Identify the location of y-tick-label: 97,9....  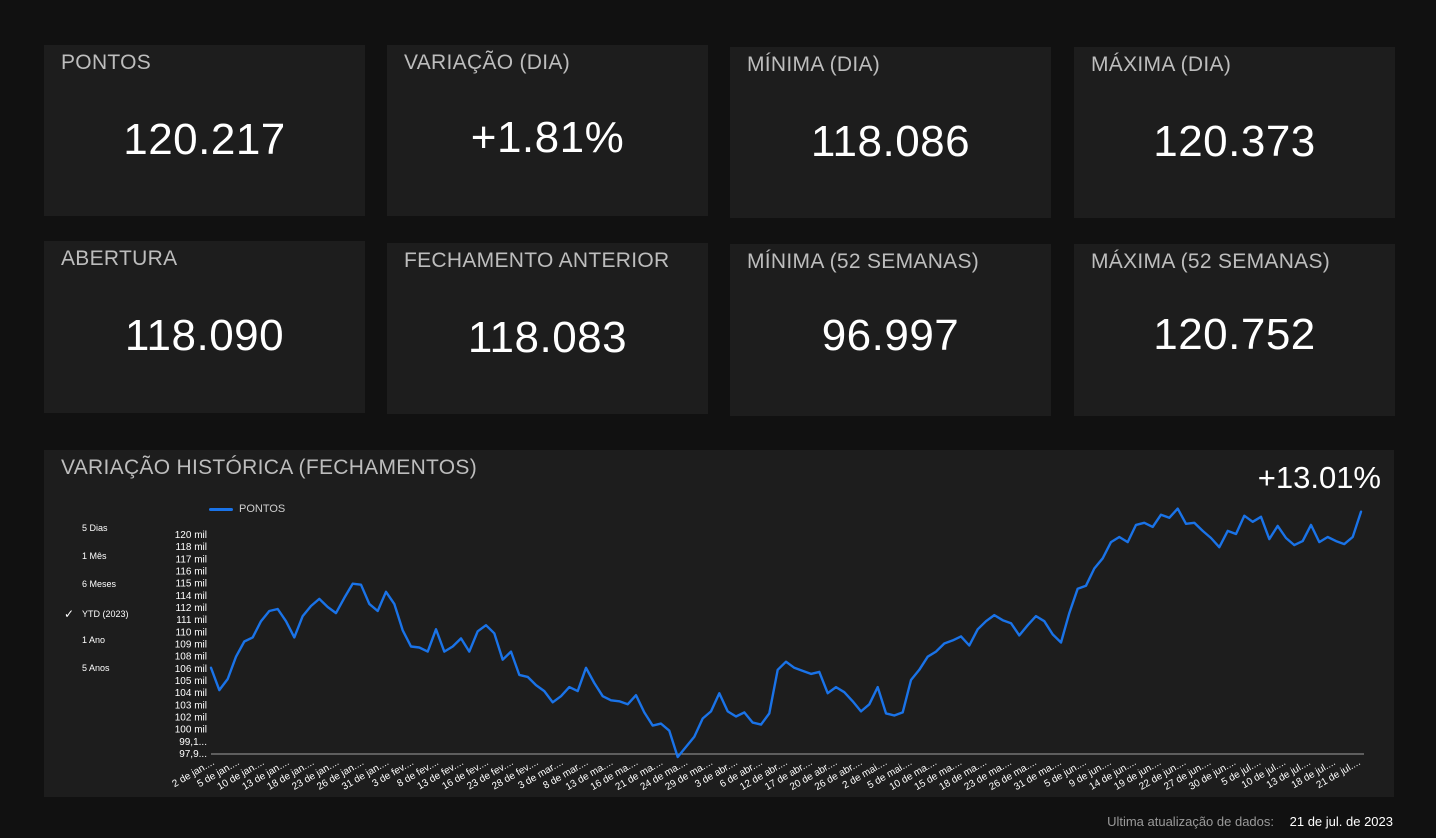
(193, 754).